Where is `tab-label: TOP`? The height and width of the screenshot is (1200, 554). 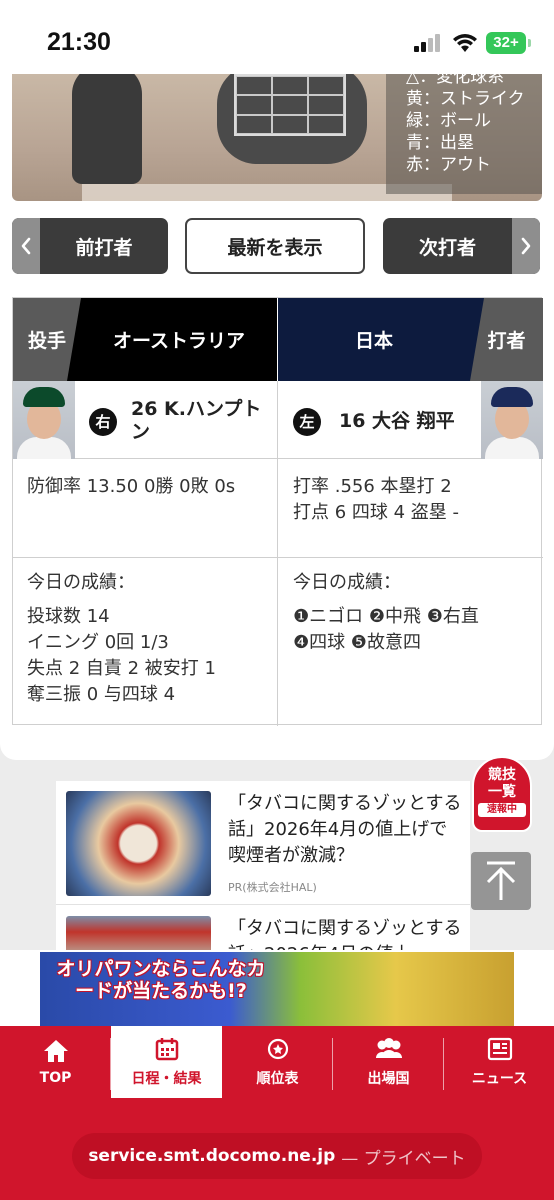
tab-label: TOP is located at coordinates (55, 1078).